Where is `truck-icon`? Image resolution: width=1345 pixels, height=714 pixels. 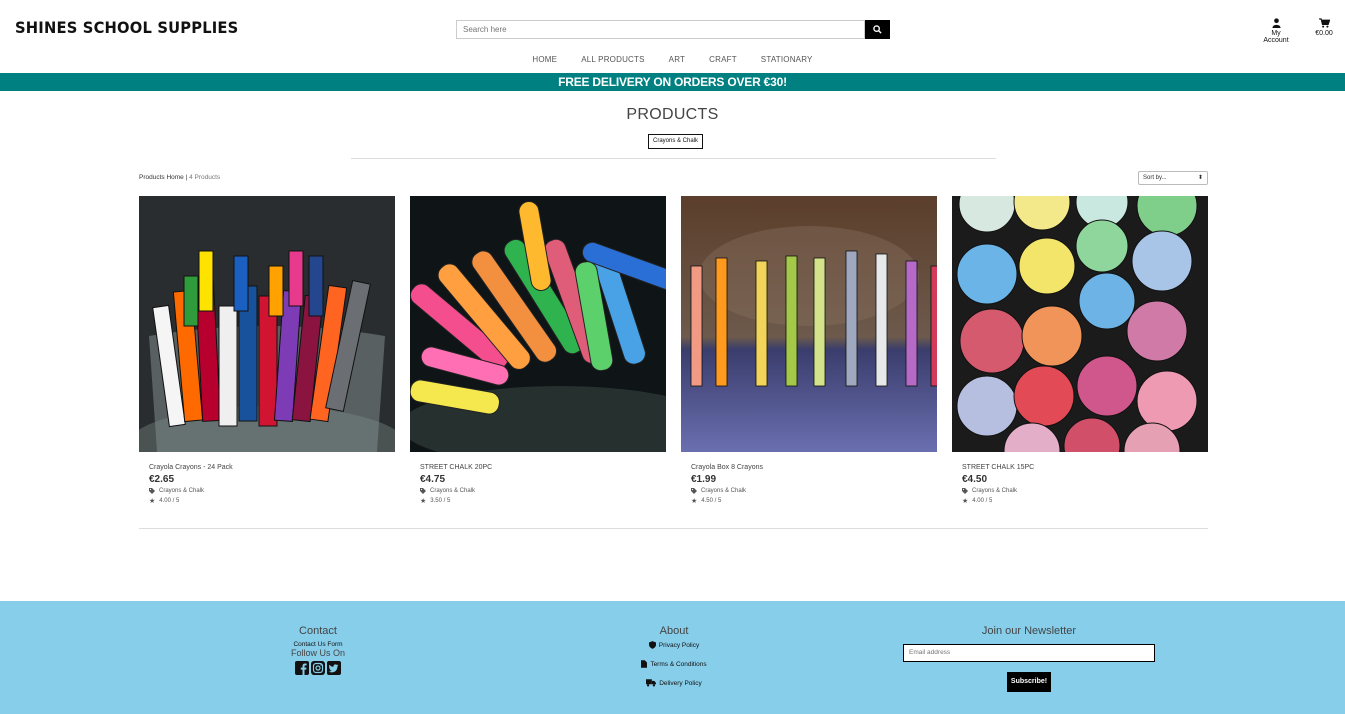 truck-icon is located at coordinates (651, 683).